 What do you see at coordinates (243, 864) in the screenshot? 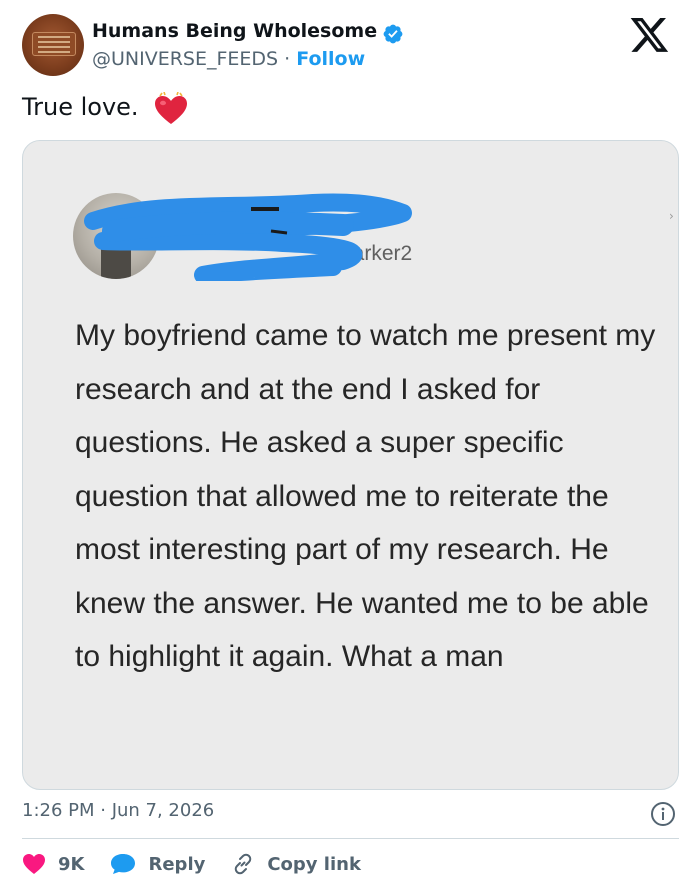
I see `link-icon` at bounding box center [243, 864].